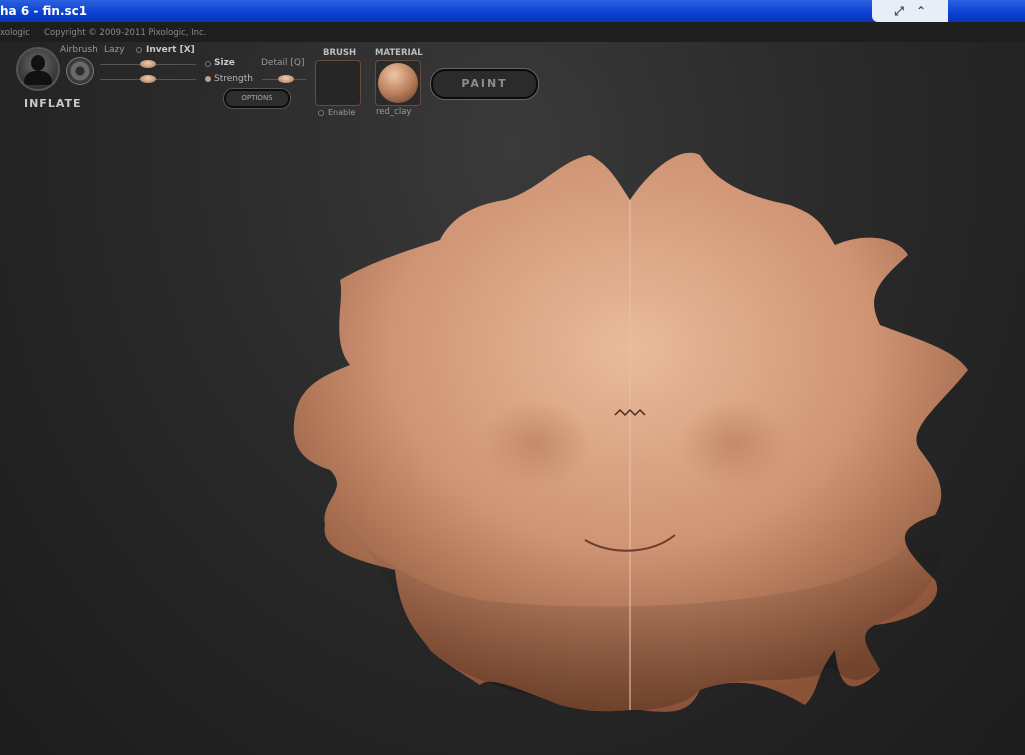  I want to click on window-controls: ⤢ ⌃, so click(910, 11).